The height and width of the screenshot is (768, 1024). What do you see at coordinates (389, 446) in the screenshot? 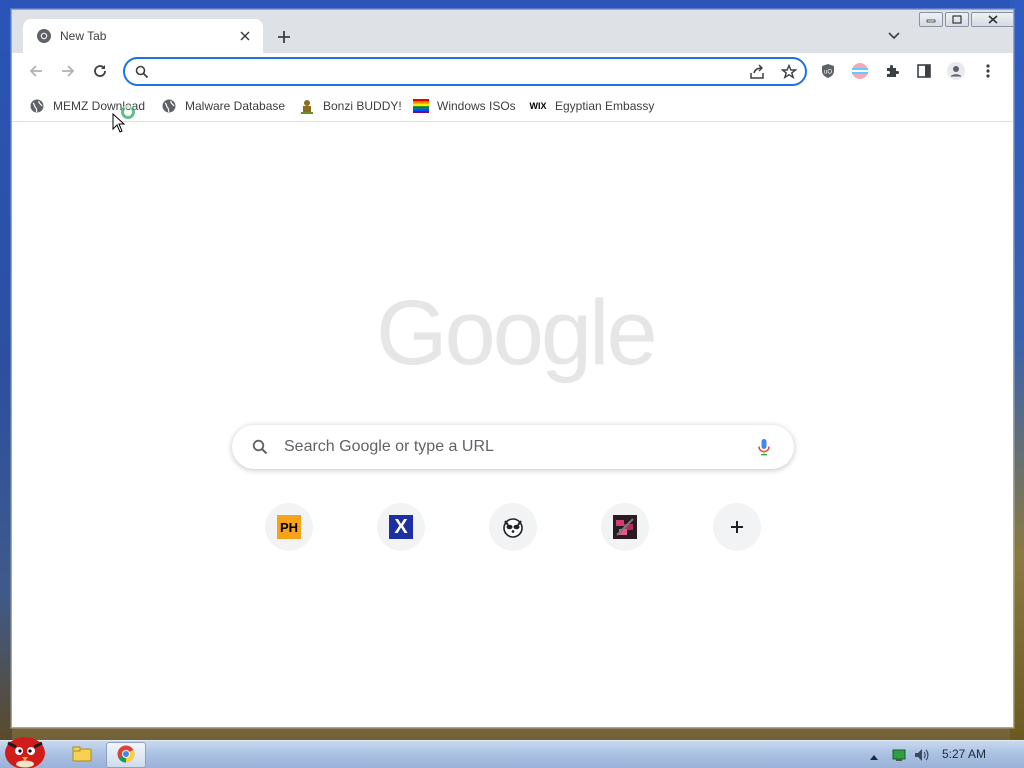
I see `search-placeholder: Search Google or type a URL` at bounding box center [389, 446].